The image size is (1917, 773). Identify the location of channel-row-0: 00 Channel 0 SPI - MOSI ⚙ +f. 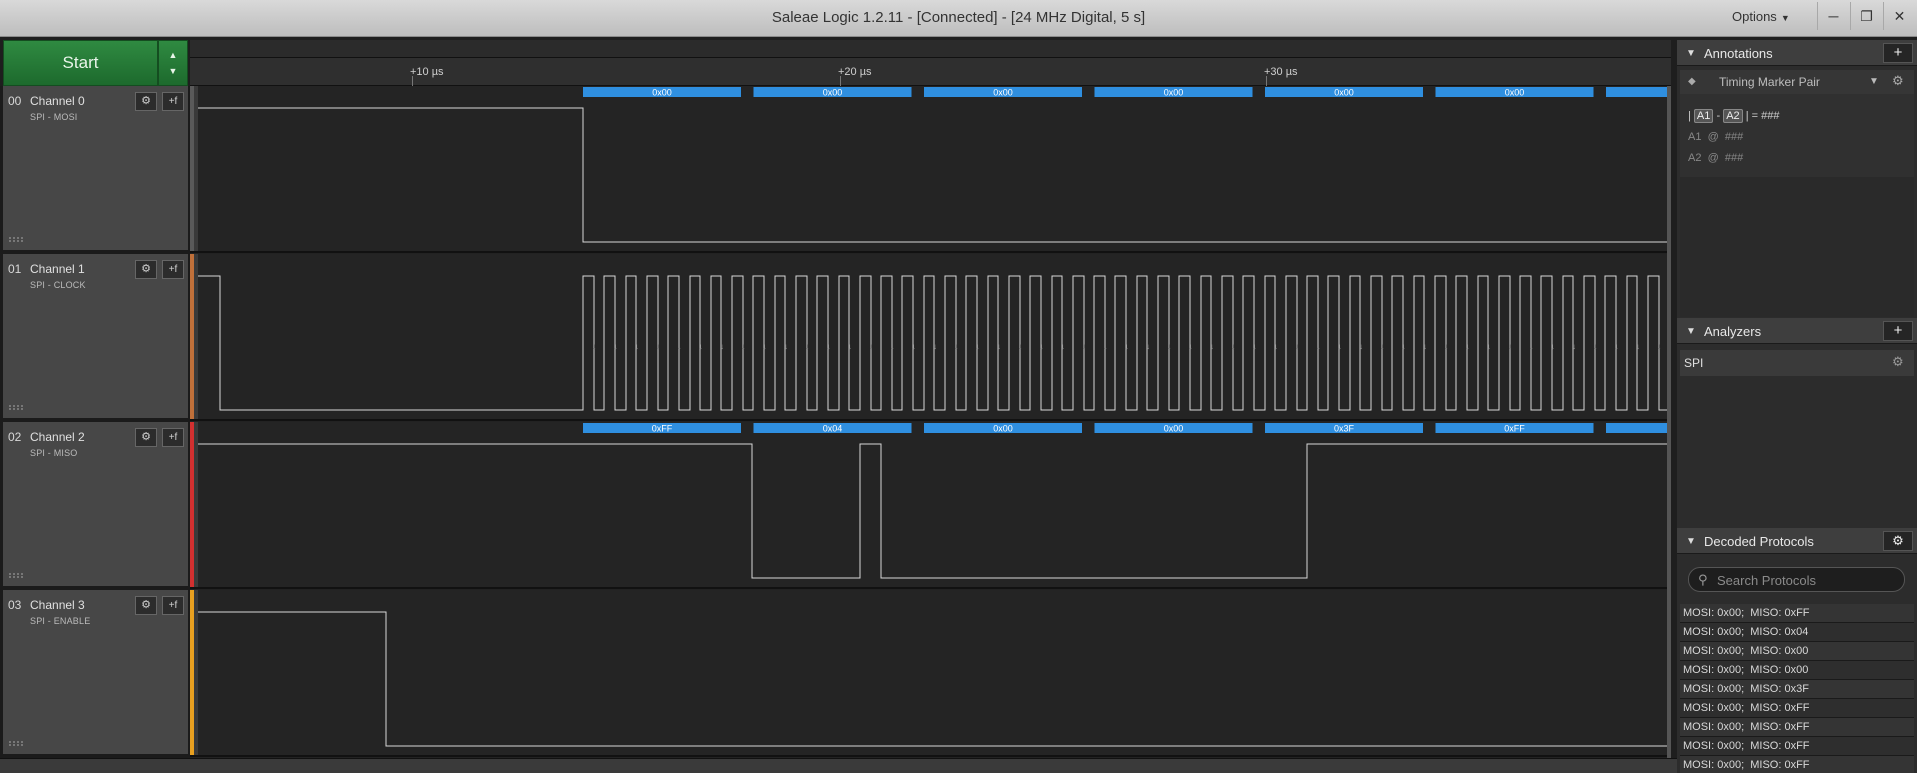
(95, 169).